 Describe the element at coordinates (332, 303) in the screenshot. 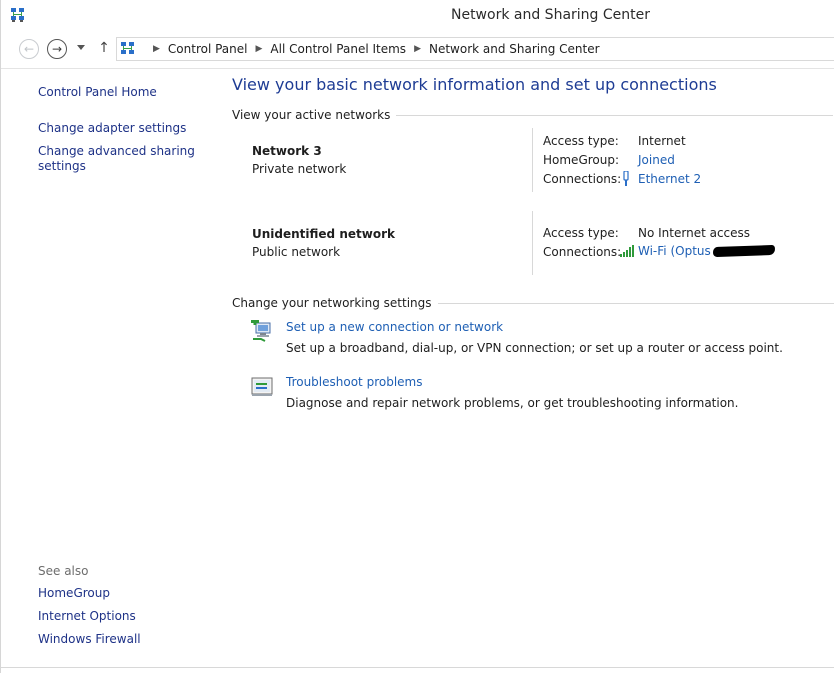

I see `section-label: Change your networking settings` at that location.